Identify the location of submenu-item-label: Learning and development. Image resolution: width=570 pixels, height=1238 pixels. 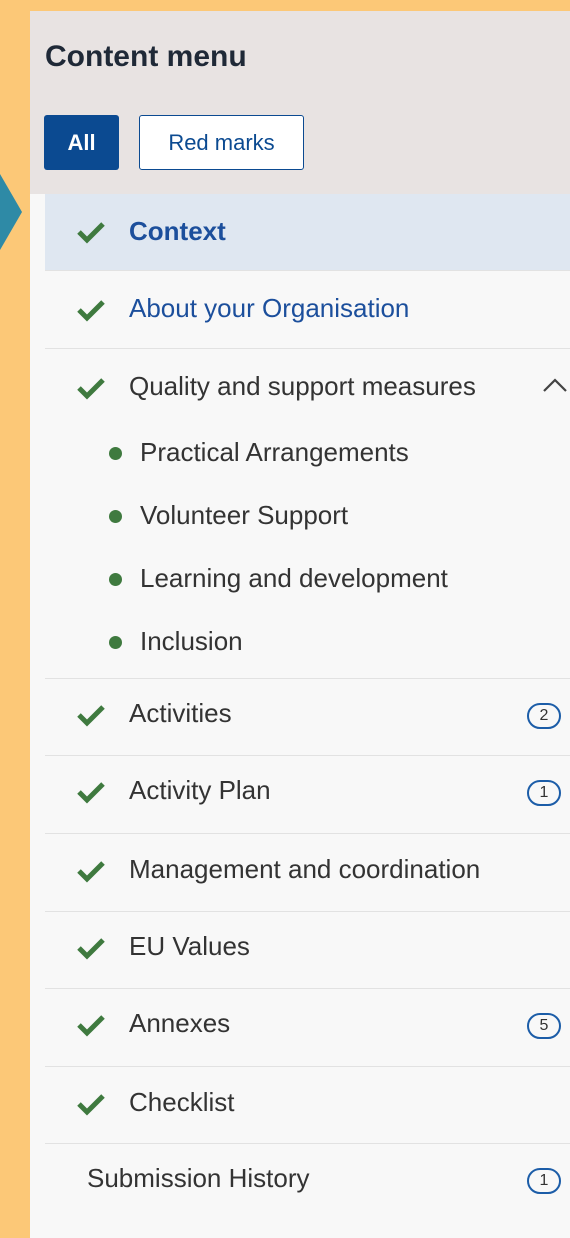
(294, 578).